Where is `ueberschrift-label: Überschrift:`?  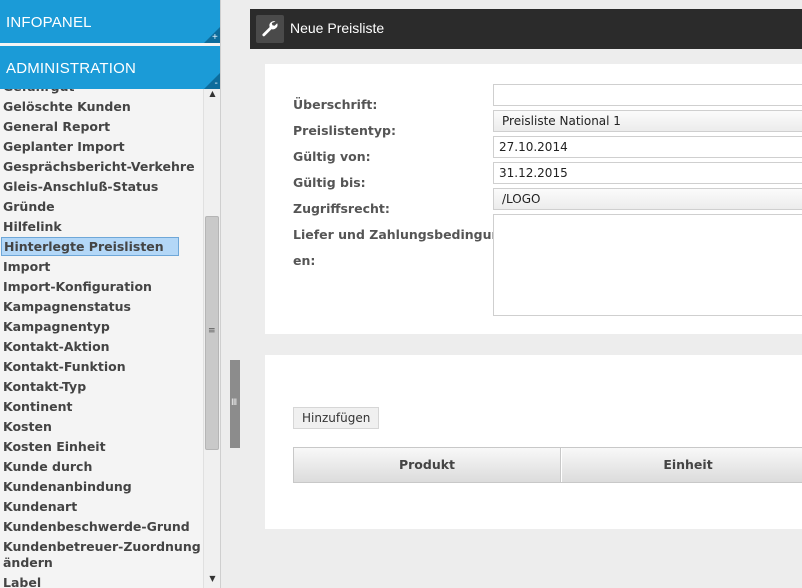
ueberschrift-label: Überschrift: is located at coordinates (335, 104).